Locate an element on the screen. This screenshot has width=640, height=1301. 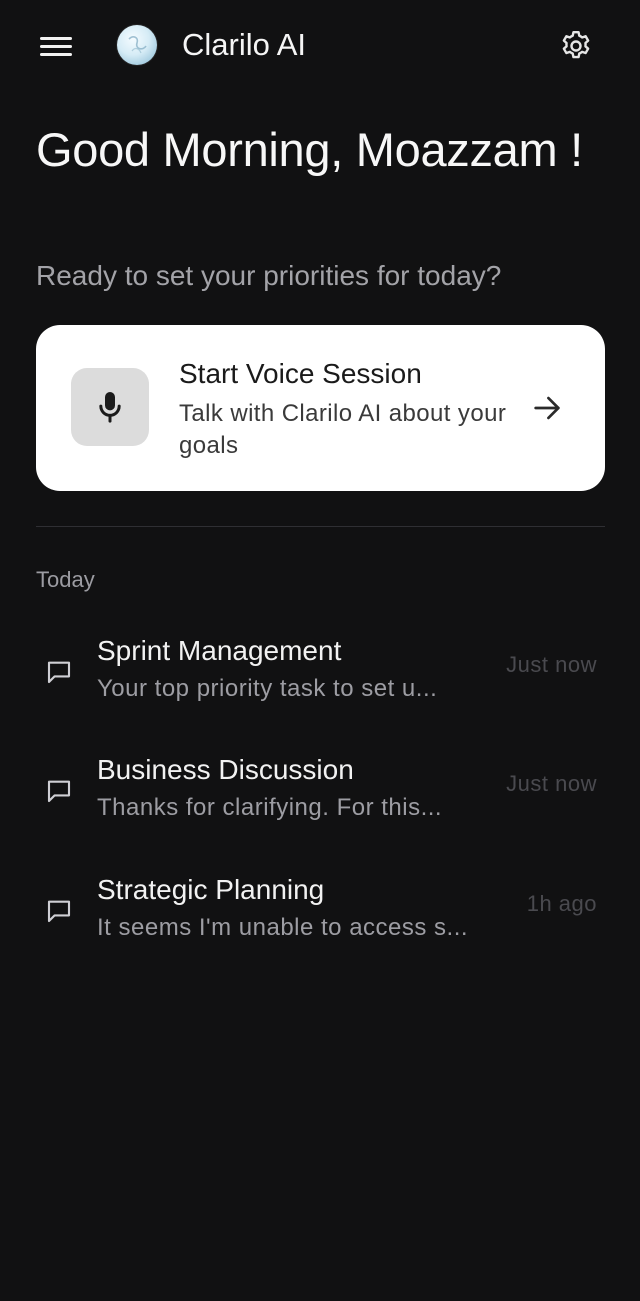
conversation-title: Business Discussion is located at coordinates (225, 769).